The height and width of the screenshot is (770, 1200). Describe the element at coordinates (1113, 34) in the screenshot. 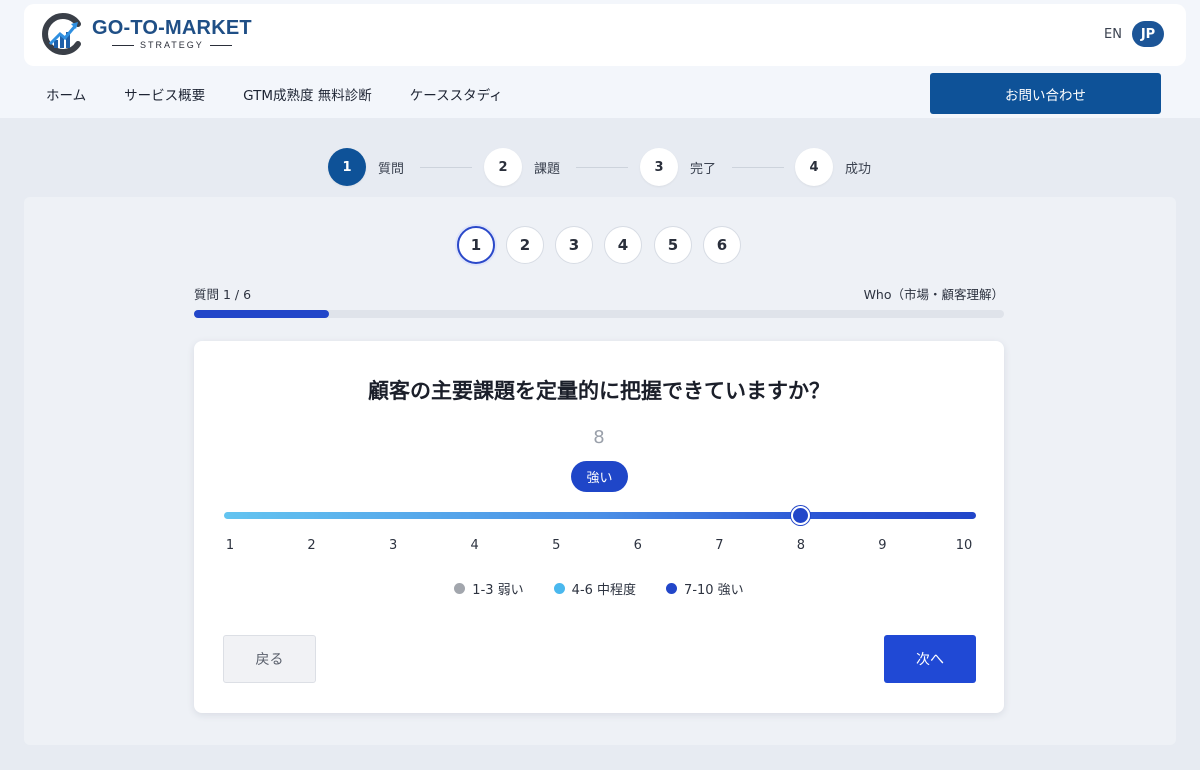

I see `lang-en-button: EN` at that location.